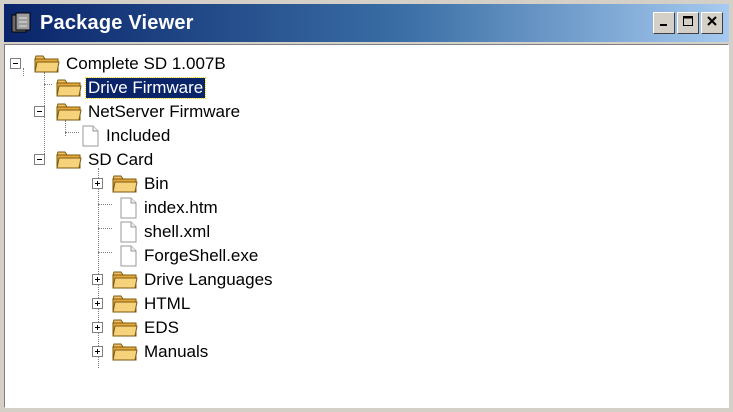  Describe the element at coordinates (167, 303) in the screenshot. I see `tree-node-label: HTML` at that location.